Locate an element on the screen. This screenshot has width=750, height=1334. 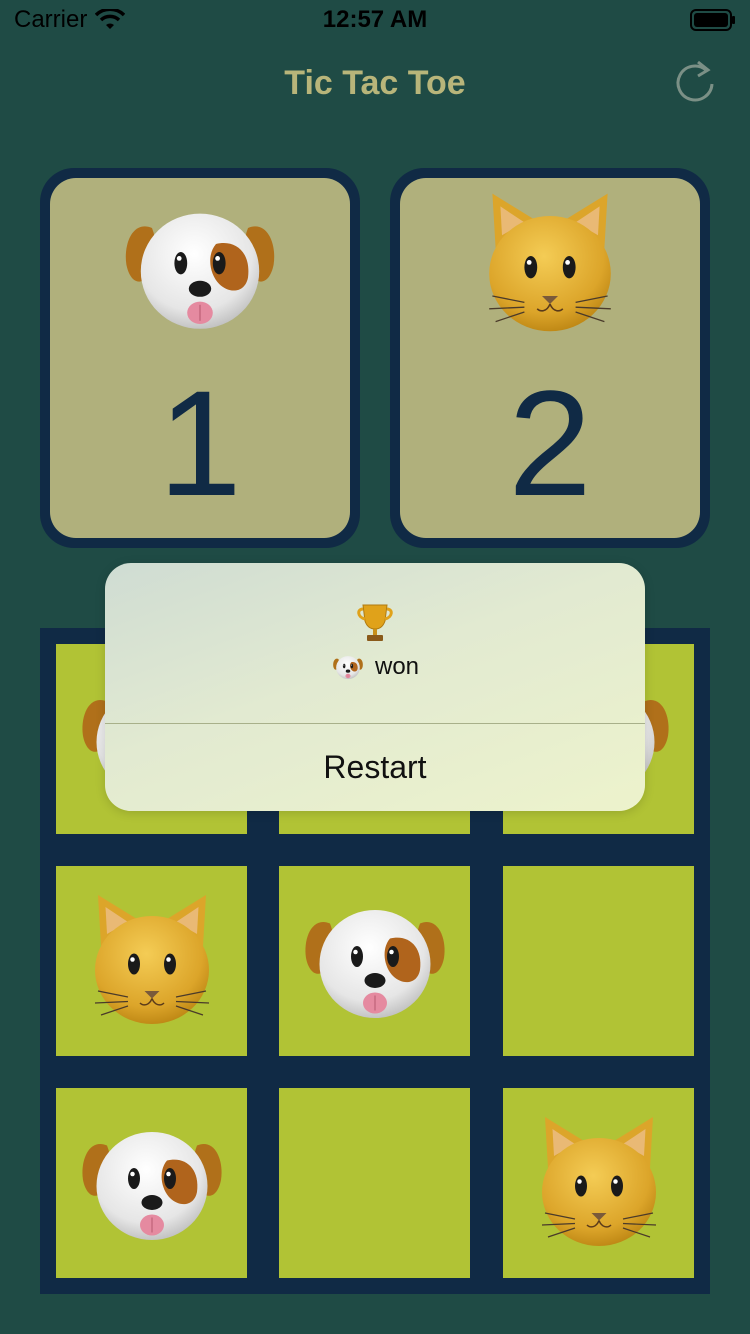
battery-icon is located at coordinates (712, 20).